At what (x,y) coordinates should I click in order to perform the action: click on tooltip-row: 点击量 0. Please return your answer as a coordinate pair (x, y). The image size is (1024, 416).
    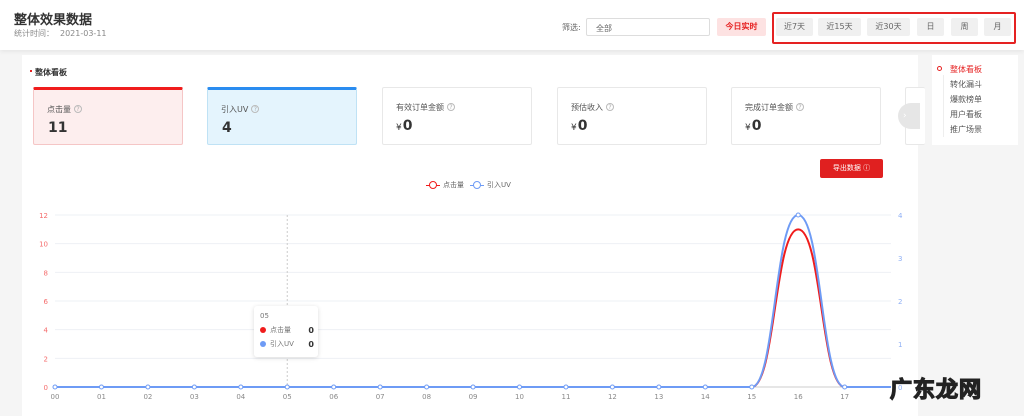
    Looking at the image, I should click on (287, 330).